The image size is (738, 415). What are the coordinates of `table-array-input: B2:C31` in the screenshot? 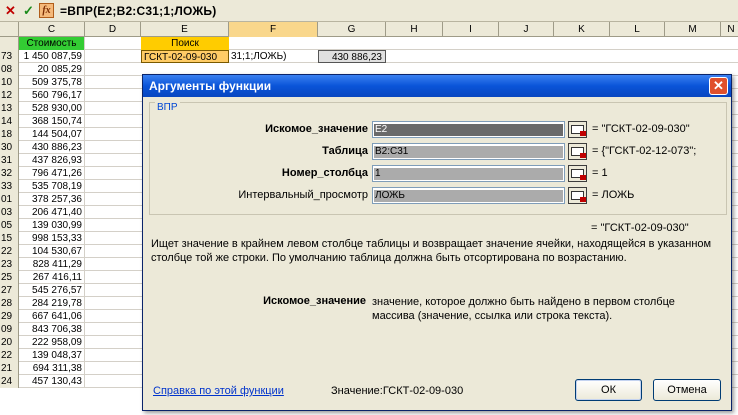 It's located at (468, 151).